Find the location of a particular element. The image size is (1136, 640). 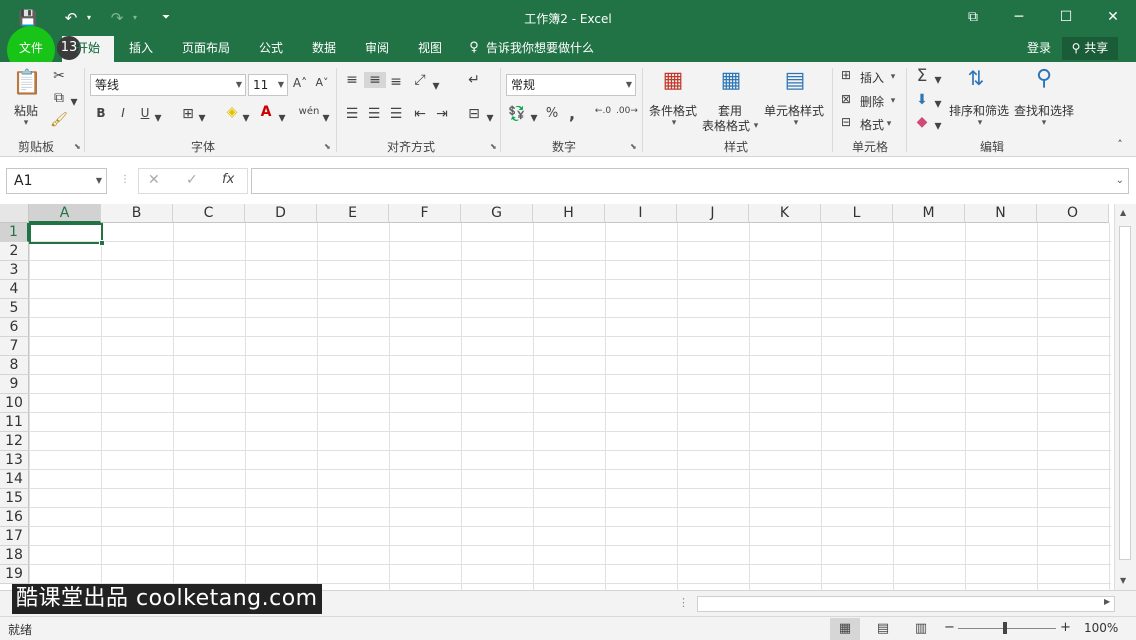

clear-dropdown-icon: ▾ is located at coordinates (938, 126).